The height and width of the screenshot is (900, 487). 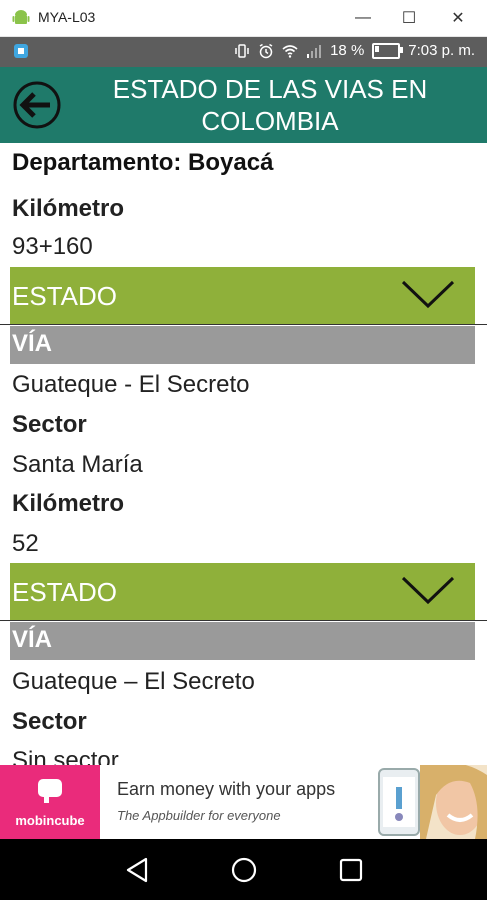 I want to click on minimize-button: —, so click(x=363, y=18).